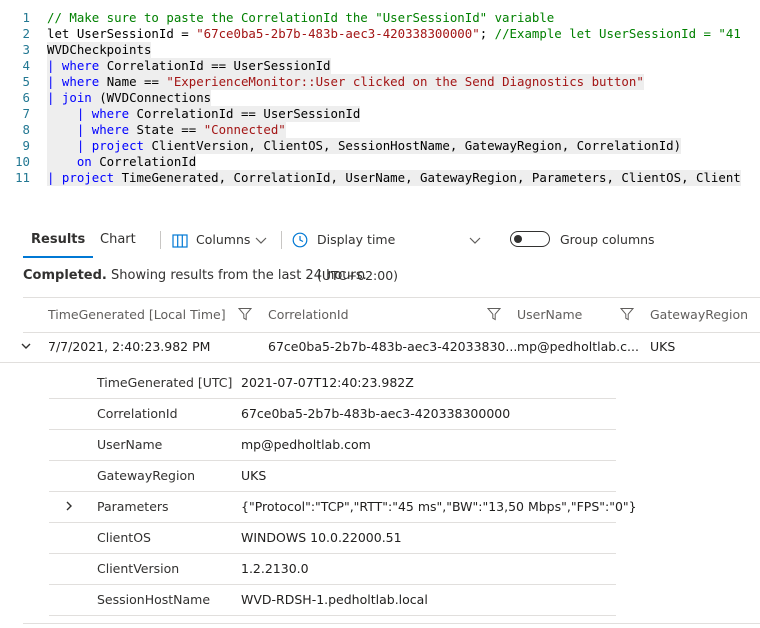 Image resolution: width=760 pixels, height=628 pixels. What do you see at coordinates (69, 506) in the screenshot?
I see `chevron-right-icon` at bounding box center [69, 506].